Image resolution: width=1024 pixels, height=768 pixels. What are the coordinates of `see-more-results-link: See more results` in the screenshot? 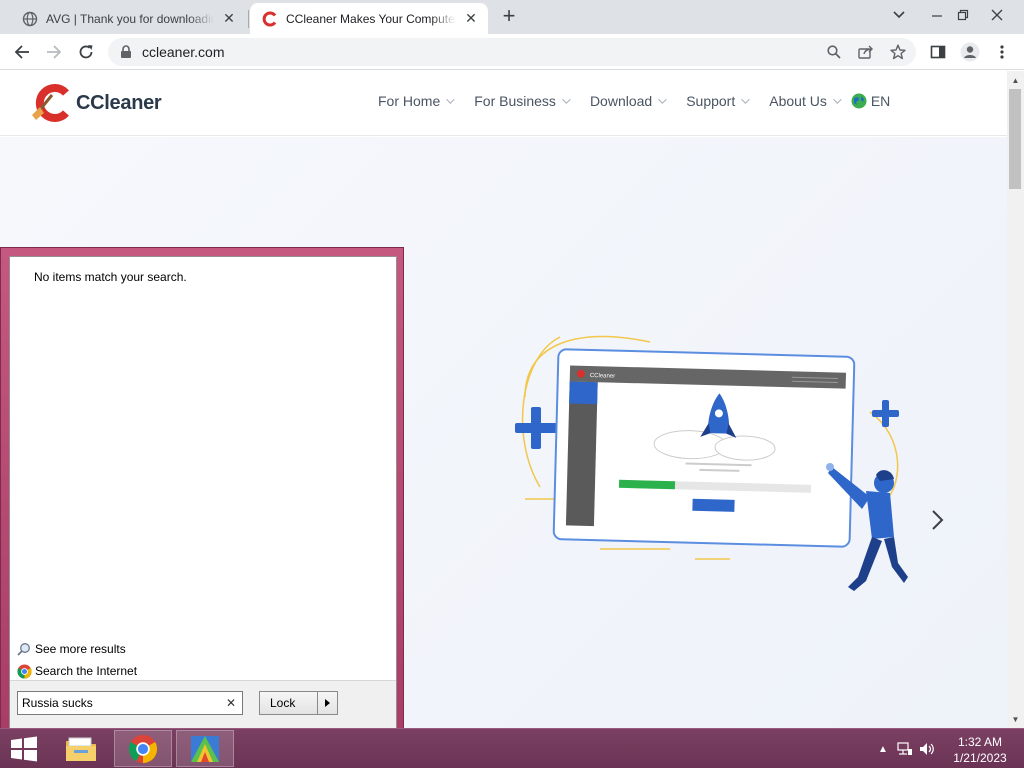 It's located at (71, 649).